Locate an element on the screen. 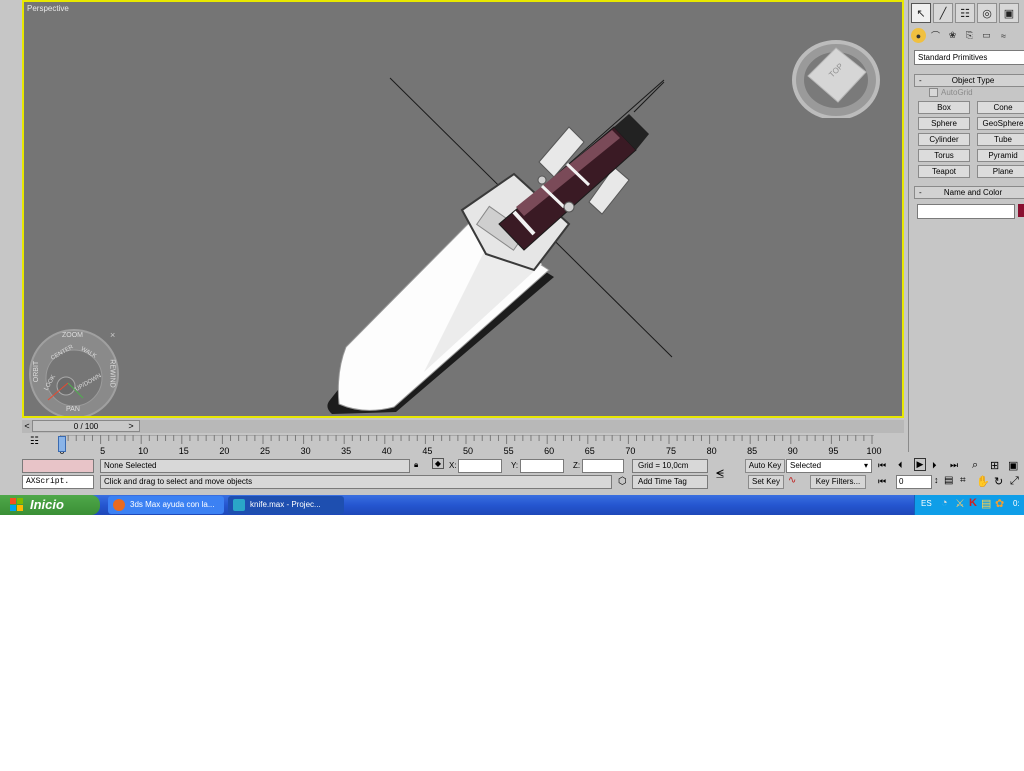 The height and width of the screenshot is (771, 1024). wheel-zoom: ZOOM is located at coordinates (72, 335).